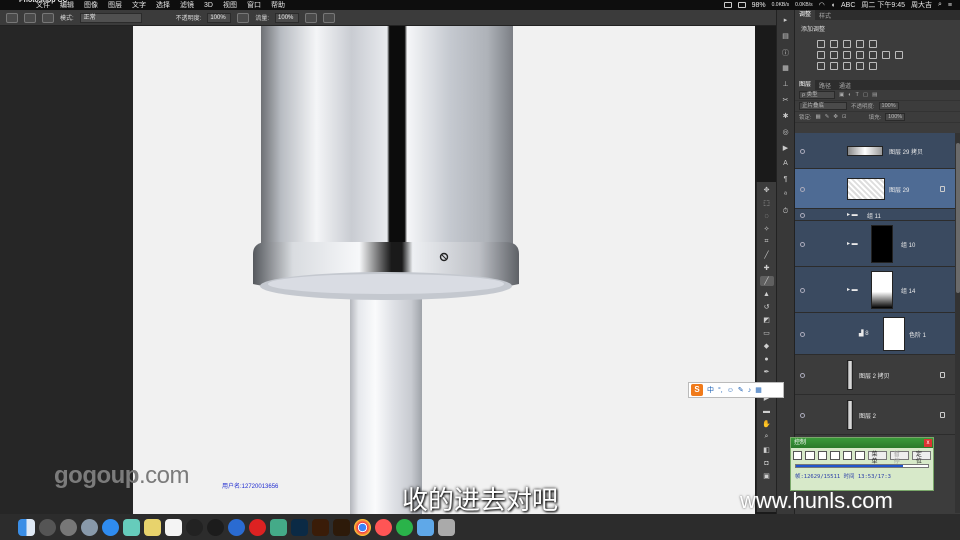 The width and height of the screenshot is (960, 540). Describe the element at coordinates (741, 390) in the screenshot. I see `handwrite-icon: ✎` at that location.